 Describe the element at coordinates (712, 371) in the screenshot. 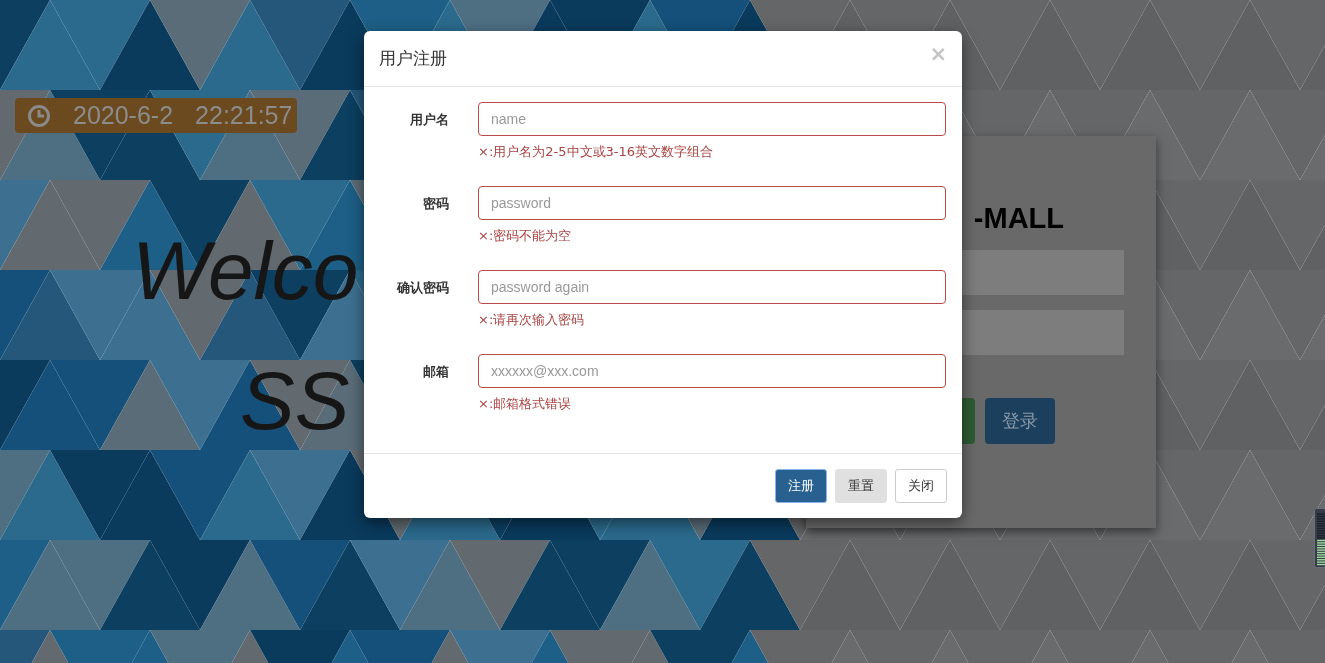

I see `input-field: xxxxxx@xxx.com` at that location.